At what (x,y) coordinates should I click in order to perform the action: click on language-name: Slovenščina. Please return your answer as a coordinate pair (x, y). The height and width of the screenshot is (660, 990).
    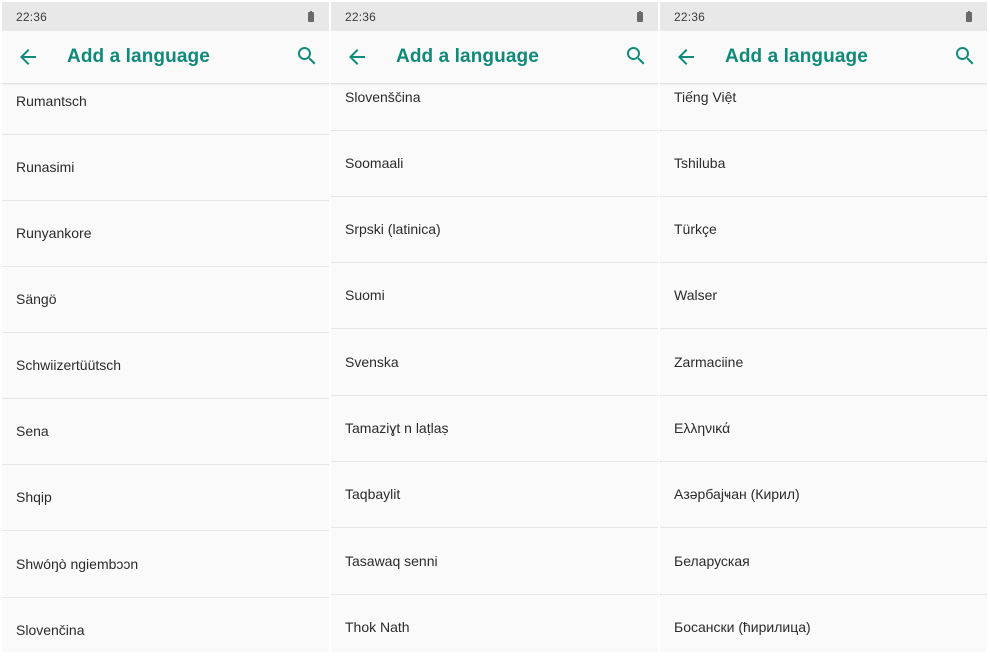
    Looking at the image, I should click on (383, 97).